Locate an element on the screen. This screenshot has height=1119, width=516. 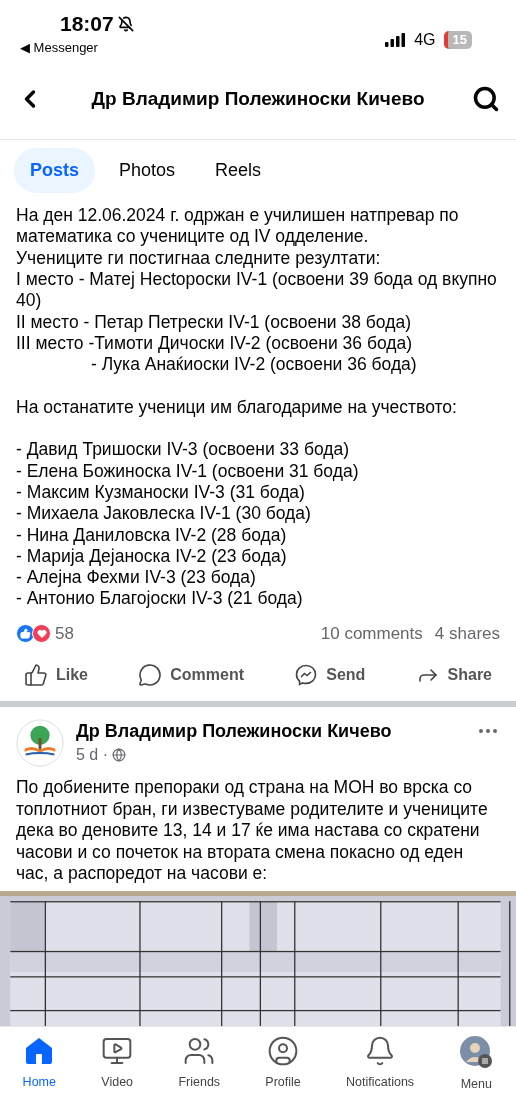
post-text-line: - Нина Даниловска IV-2 (28 бода) is located at coordinates (152, 535).